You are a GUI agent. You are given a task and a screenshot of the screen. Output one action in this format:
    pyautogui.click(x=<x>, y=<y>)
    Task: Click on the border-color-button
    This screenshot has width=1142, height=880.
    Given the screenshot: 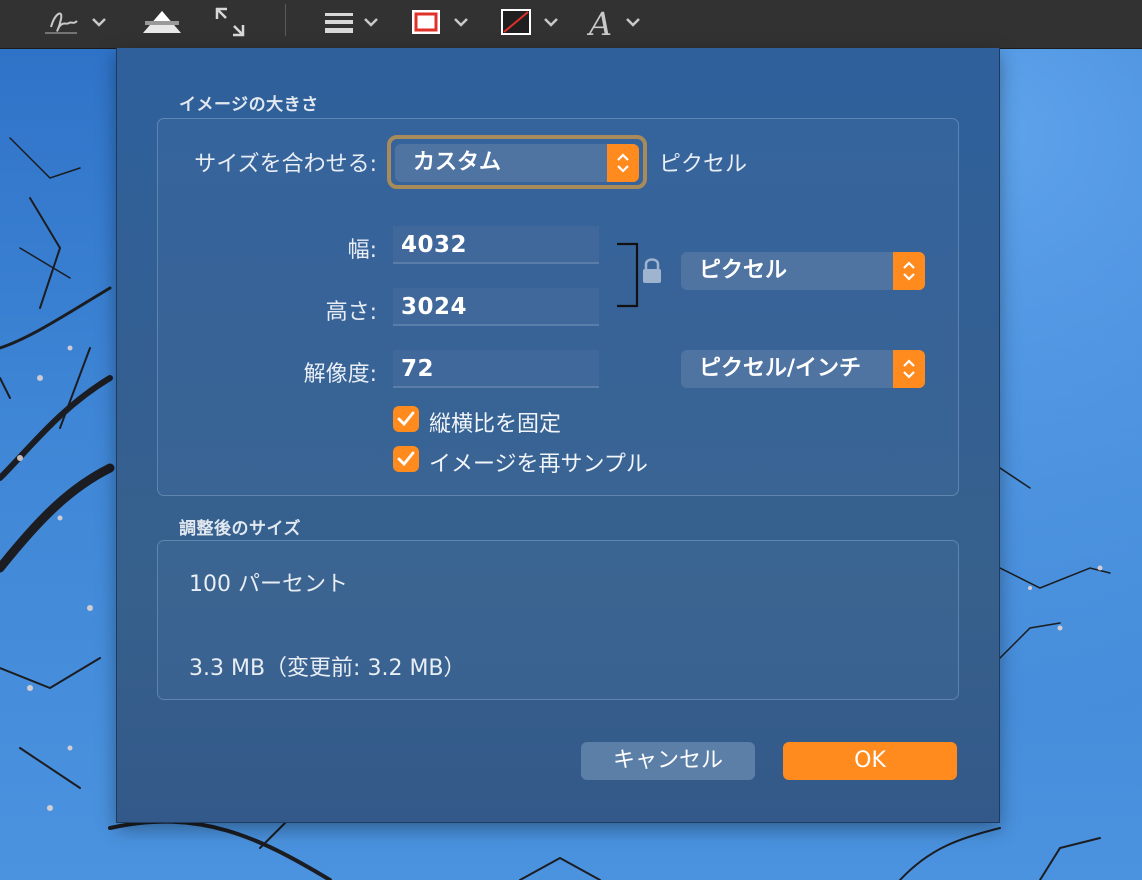 What is the action you would take?
    pyautogui.click(x=440, y=22)
    